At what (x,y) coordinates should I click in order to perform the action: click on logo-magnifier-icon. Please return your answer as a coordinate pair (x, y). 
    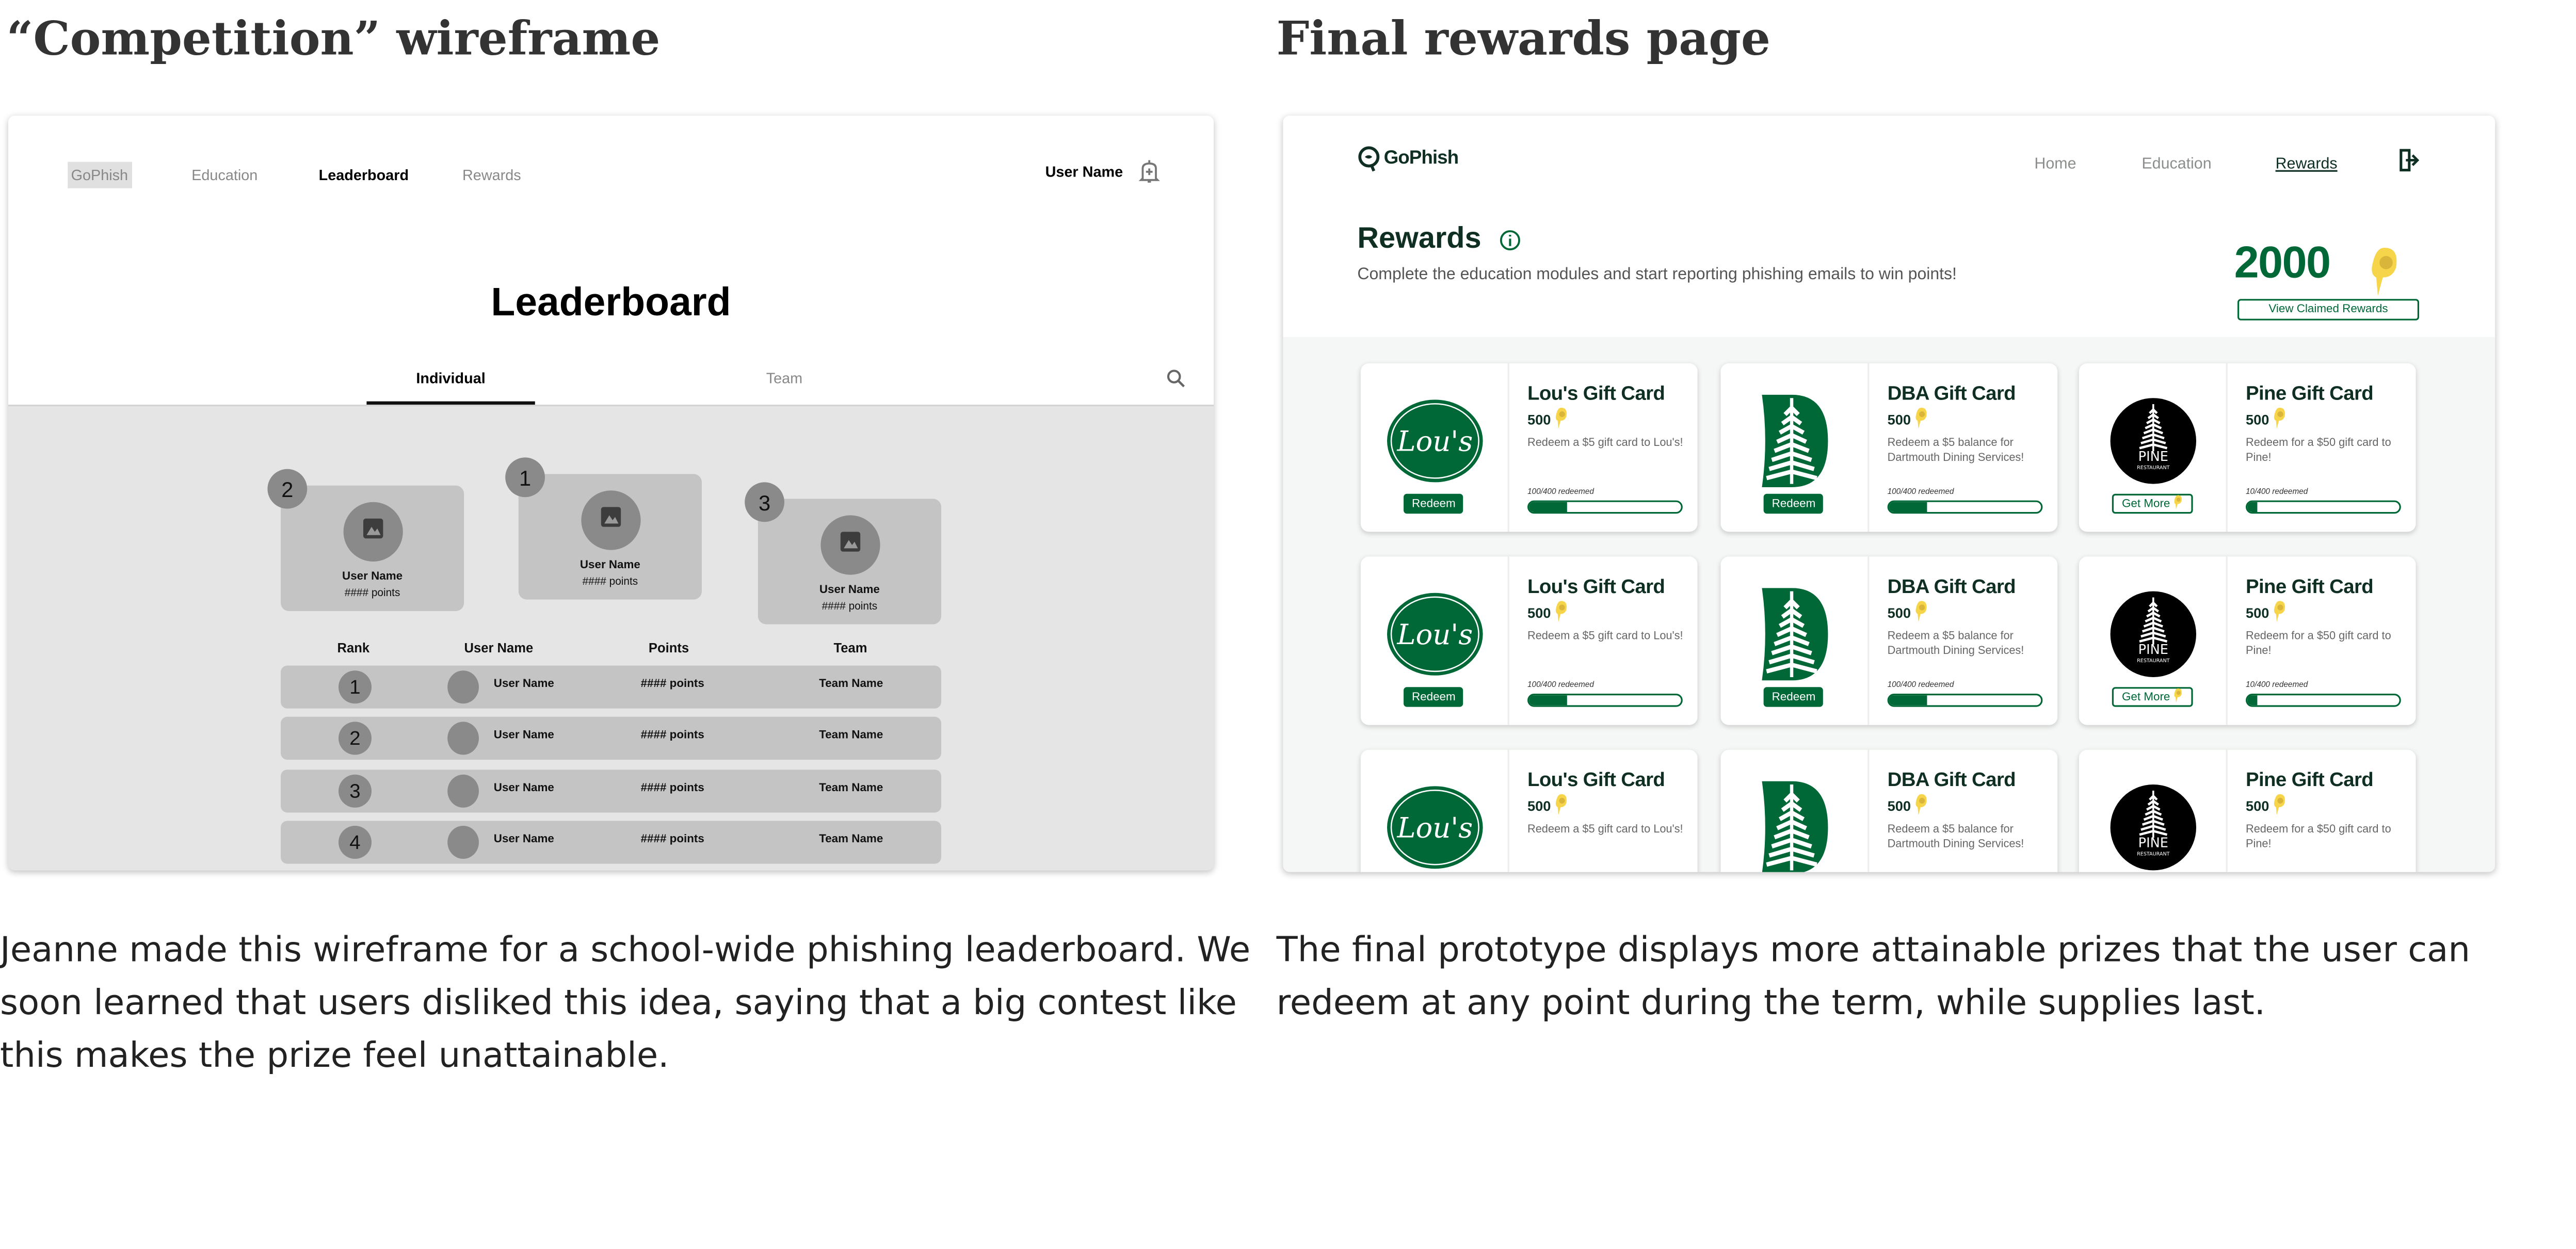
    Looking at the image, I should click on (1369, 159).